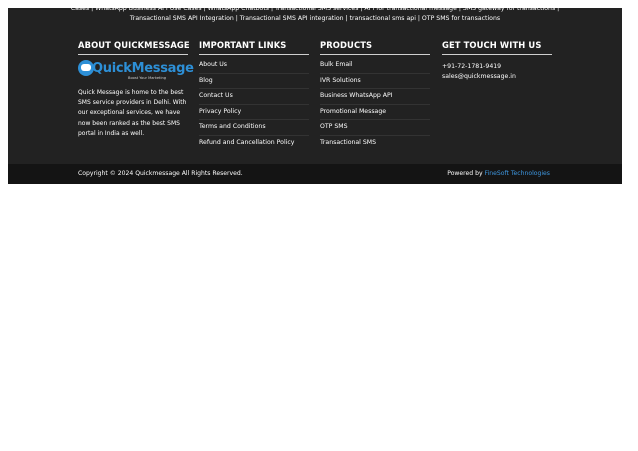 Image resolution: width=638 pixels, height=451 pixels. Describe the element at coordinates (375, 82) in the screenshot. I see `product-ivr-solutions: IVR Solutions` at that location.